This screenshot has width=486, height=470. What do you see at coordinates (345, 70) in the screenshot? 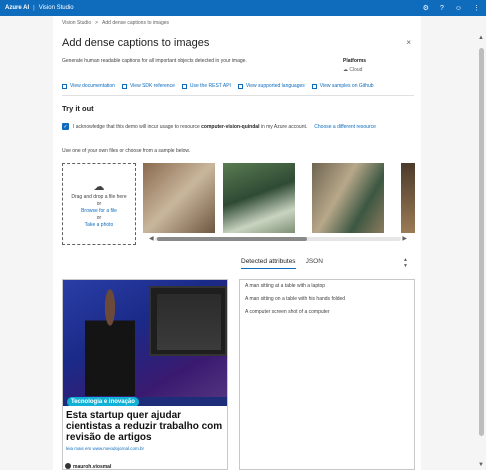
I see `cloud-icon: ☁` at bounding box center [345, 70].